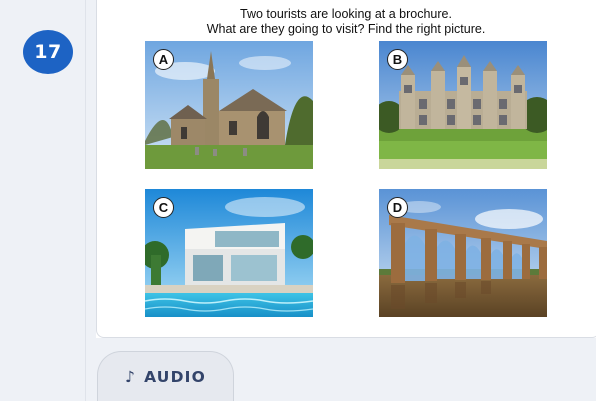 This screenshot has height=401, width=596. I want to click on question-number-badge: 17, so click(48, 52).